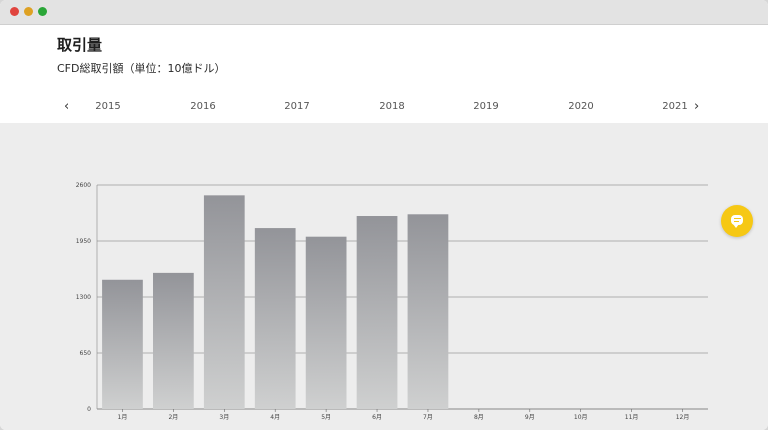  I want to click on year-tab-2015: 2015, so click(108, 106).